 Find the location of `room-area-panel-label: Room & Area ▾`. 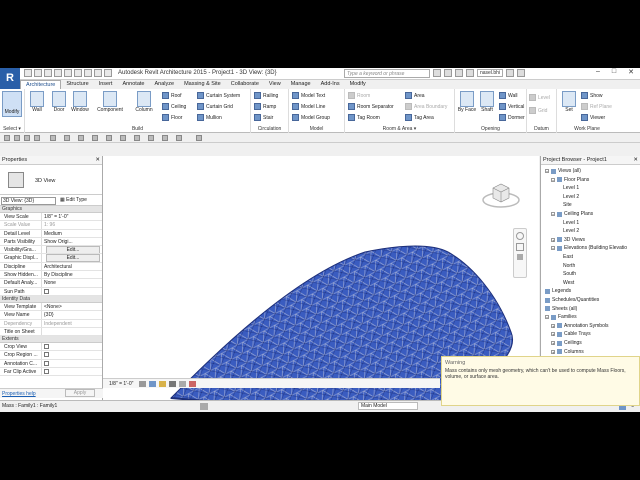

room-area-panel-label: Room & Area ▾ is located at coordinates (399, 129).